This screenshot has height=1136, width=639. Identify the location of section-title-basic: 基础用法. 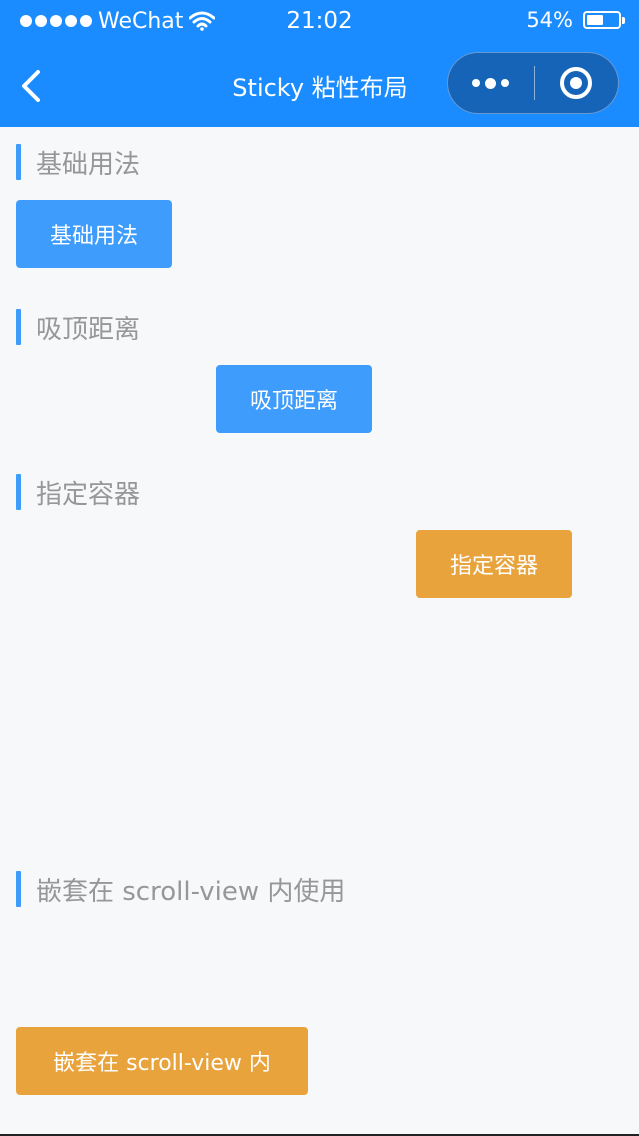
(78, 162).